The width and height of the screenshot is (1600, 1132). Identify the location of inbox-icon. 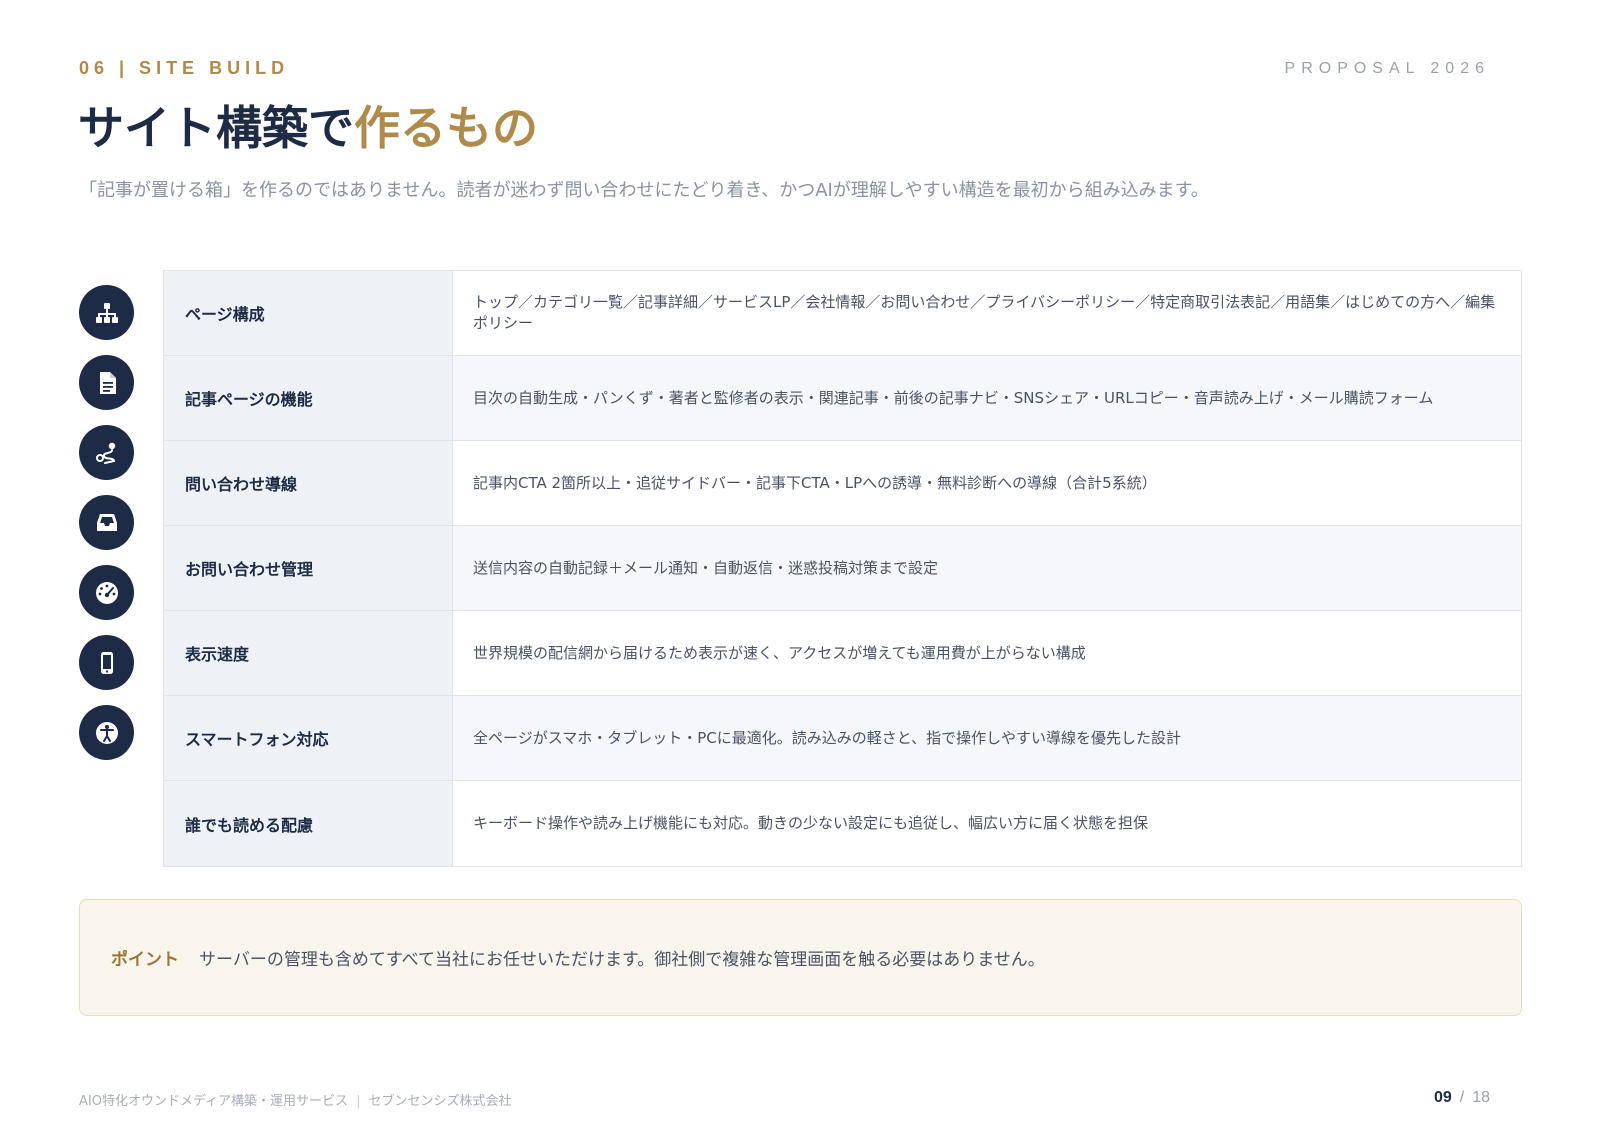
(106, 522).